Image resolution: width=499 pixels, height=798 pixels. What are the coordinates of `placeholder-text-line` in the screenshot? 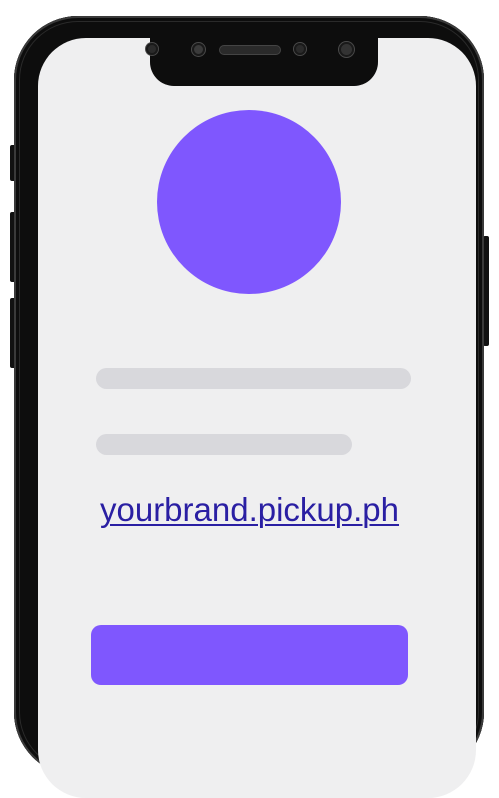 It's located at (253, 378).